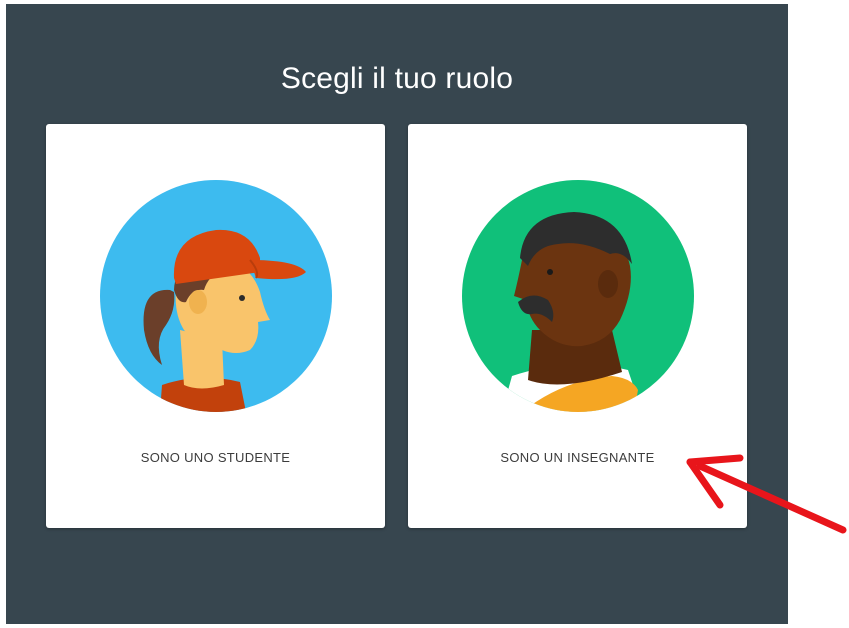 This screenshot has height=628, width=849. I want to click on teacher-role-label: SONO UN INSEGNANTE, so click(577, 457).